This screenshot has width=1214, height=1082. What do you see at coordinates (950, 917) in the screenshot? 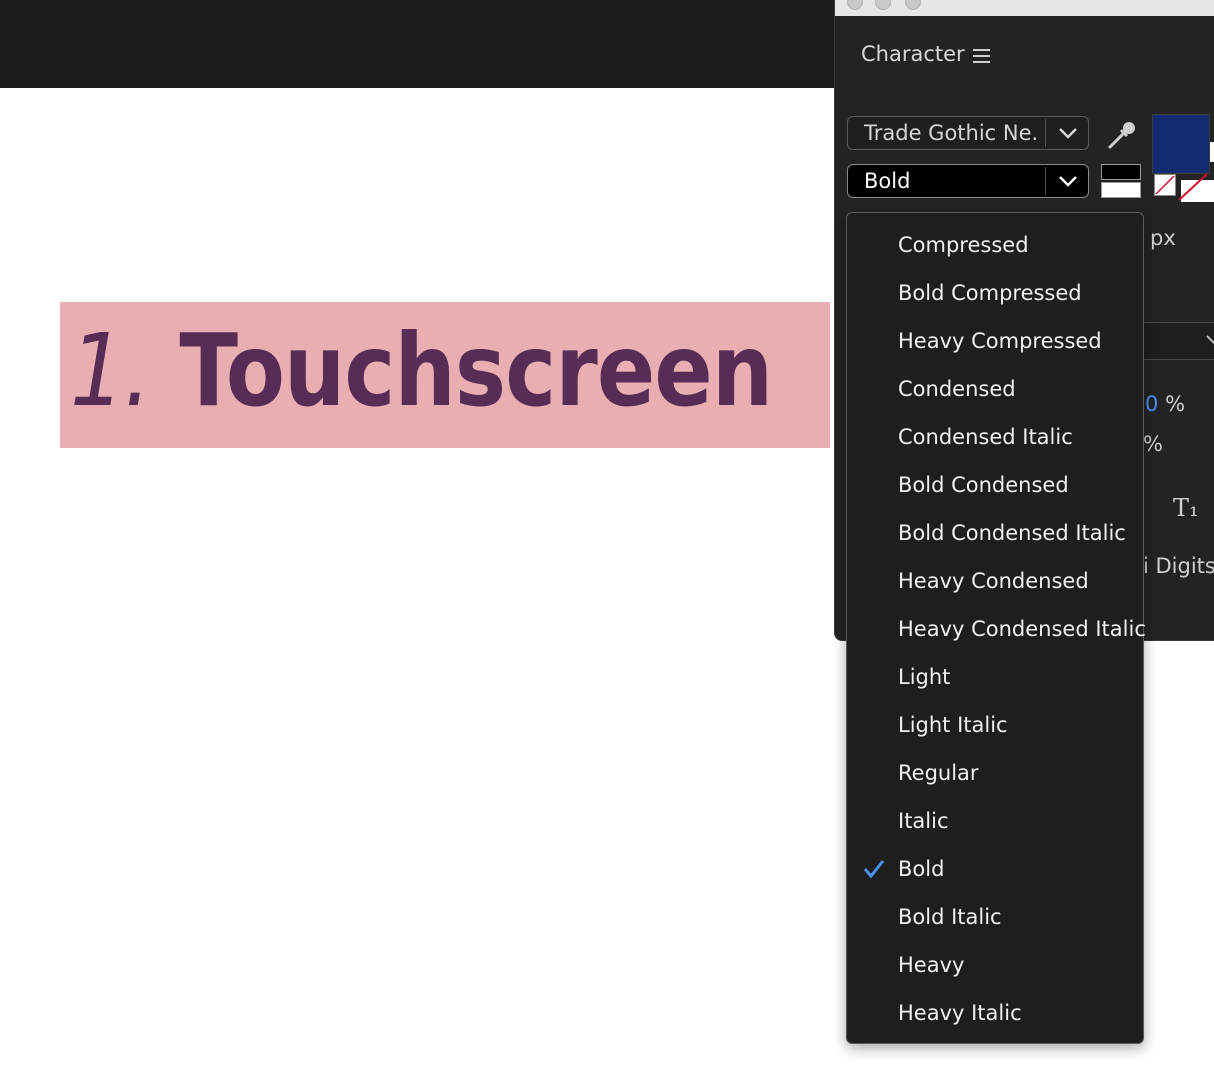
I see `menu-item-label: Bold Italic` at bounding box center [950, 917].